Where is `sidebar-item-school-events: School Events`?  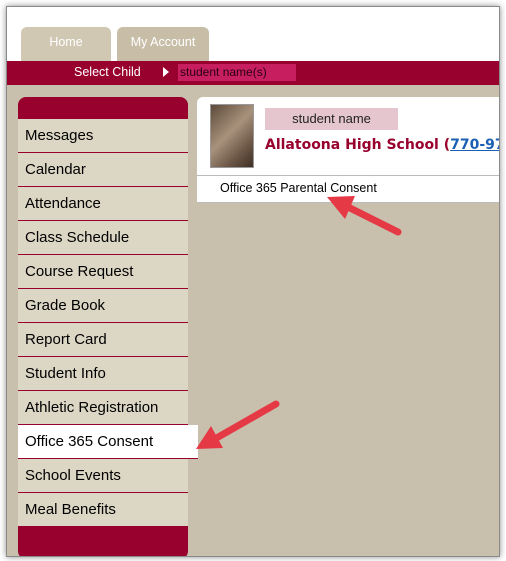
sidebar-item-school-events: School Events is located at coordinates (103, 476).